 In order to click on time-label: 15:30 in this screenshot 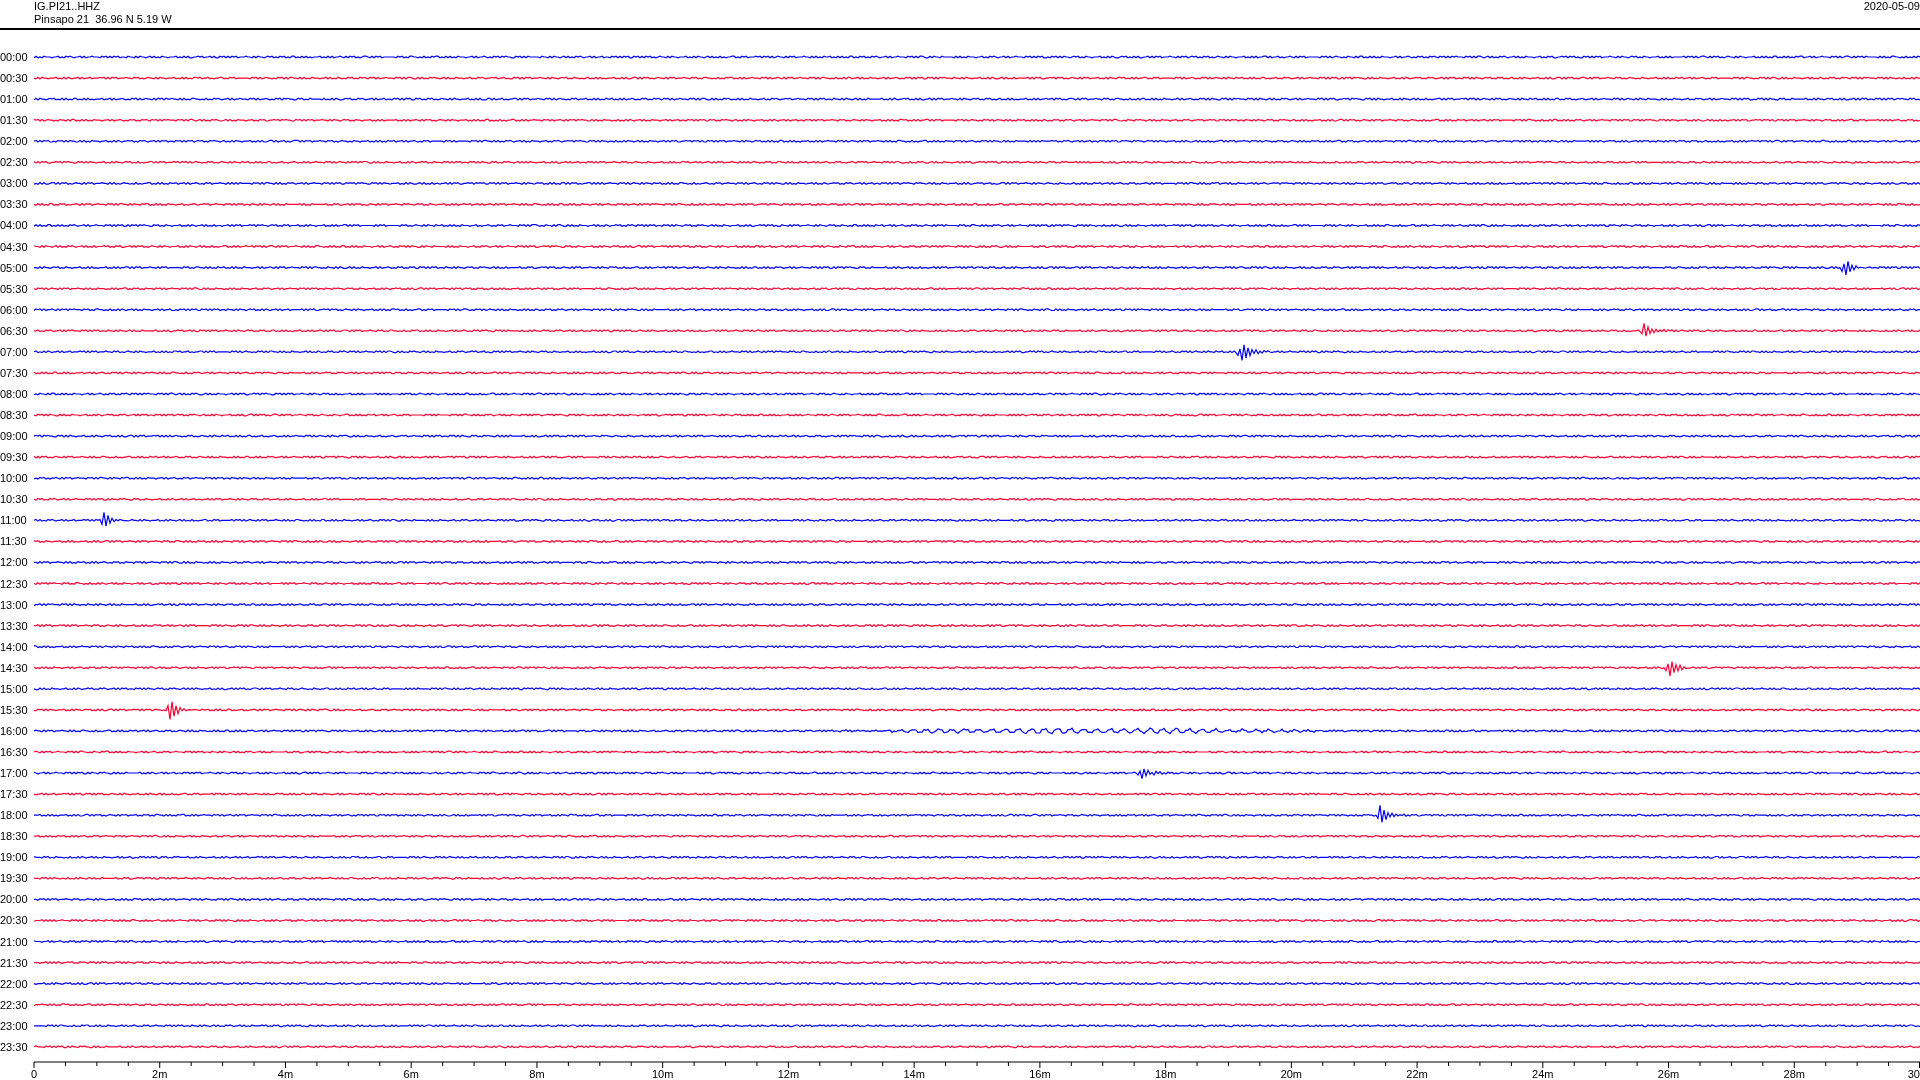, I will do `click(14, 709)`.